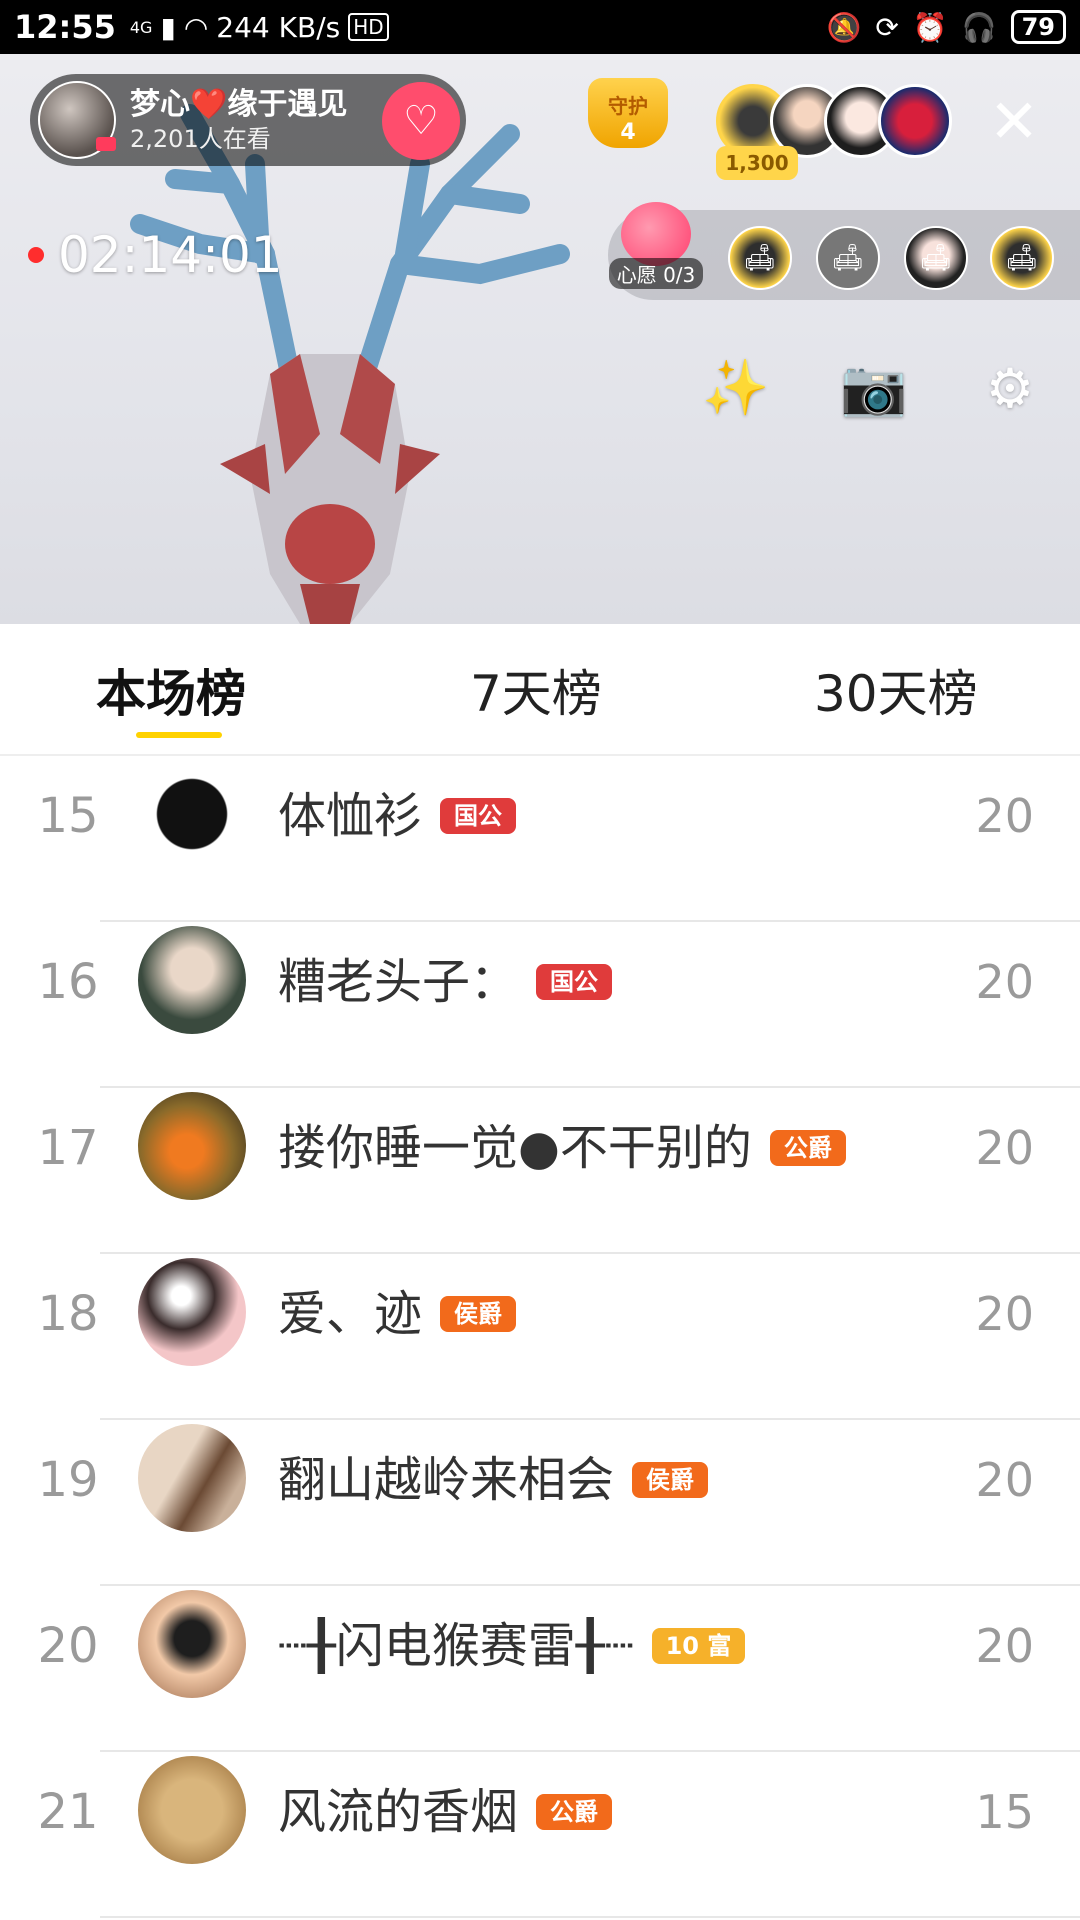 The image size is (1080, 1920). Describe the element at coordinates (368, 27) in the screenshot. I see `hd-label: HD` at that location.